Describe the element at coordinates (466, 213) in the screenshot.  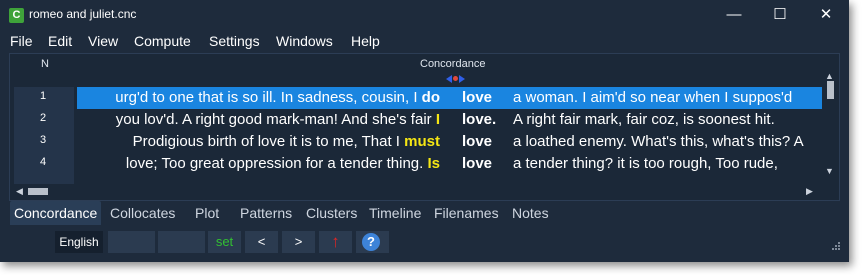
I see `tab-filenames: Filenames` at that location.